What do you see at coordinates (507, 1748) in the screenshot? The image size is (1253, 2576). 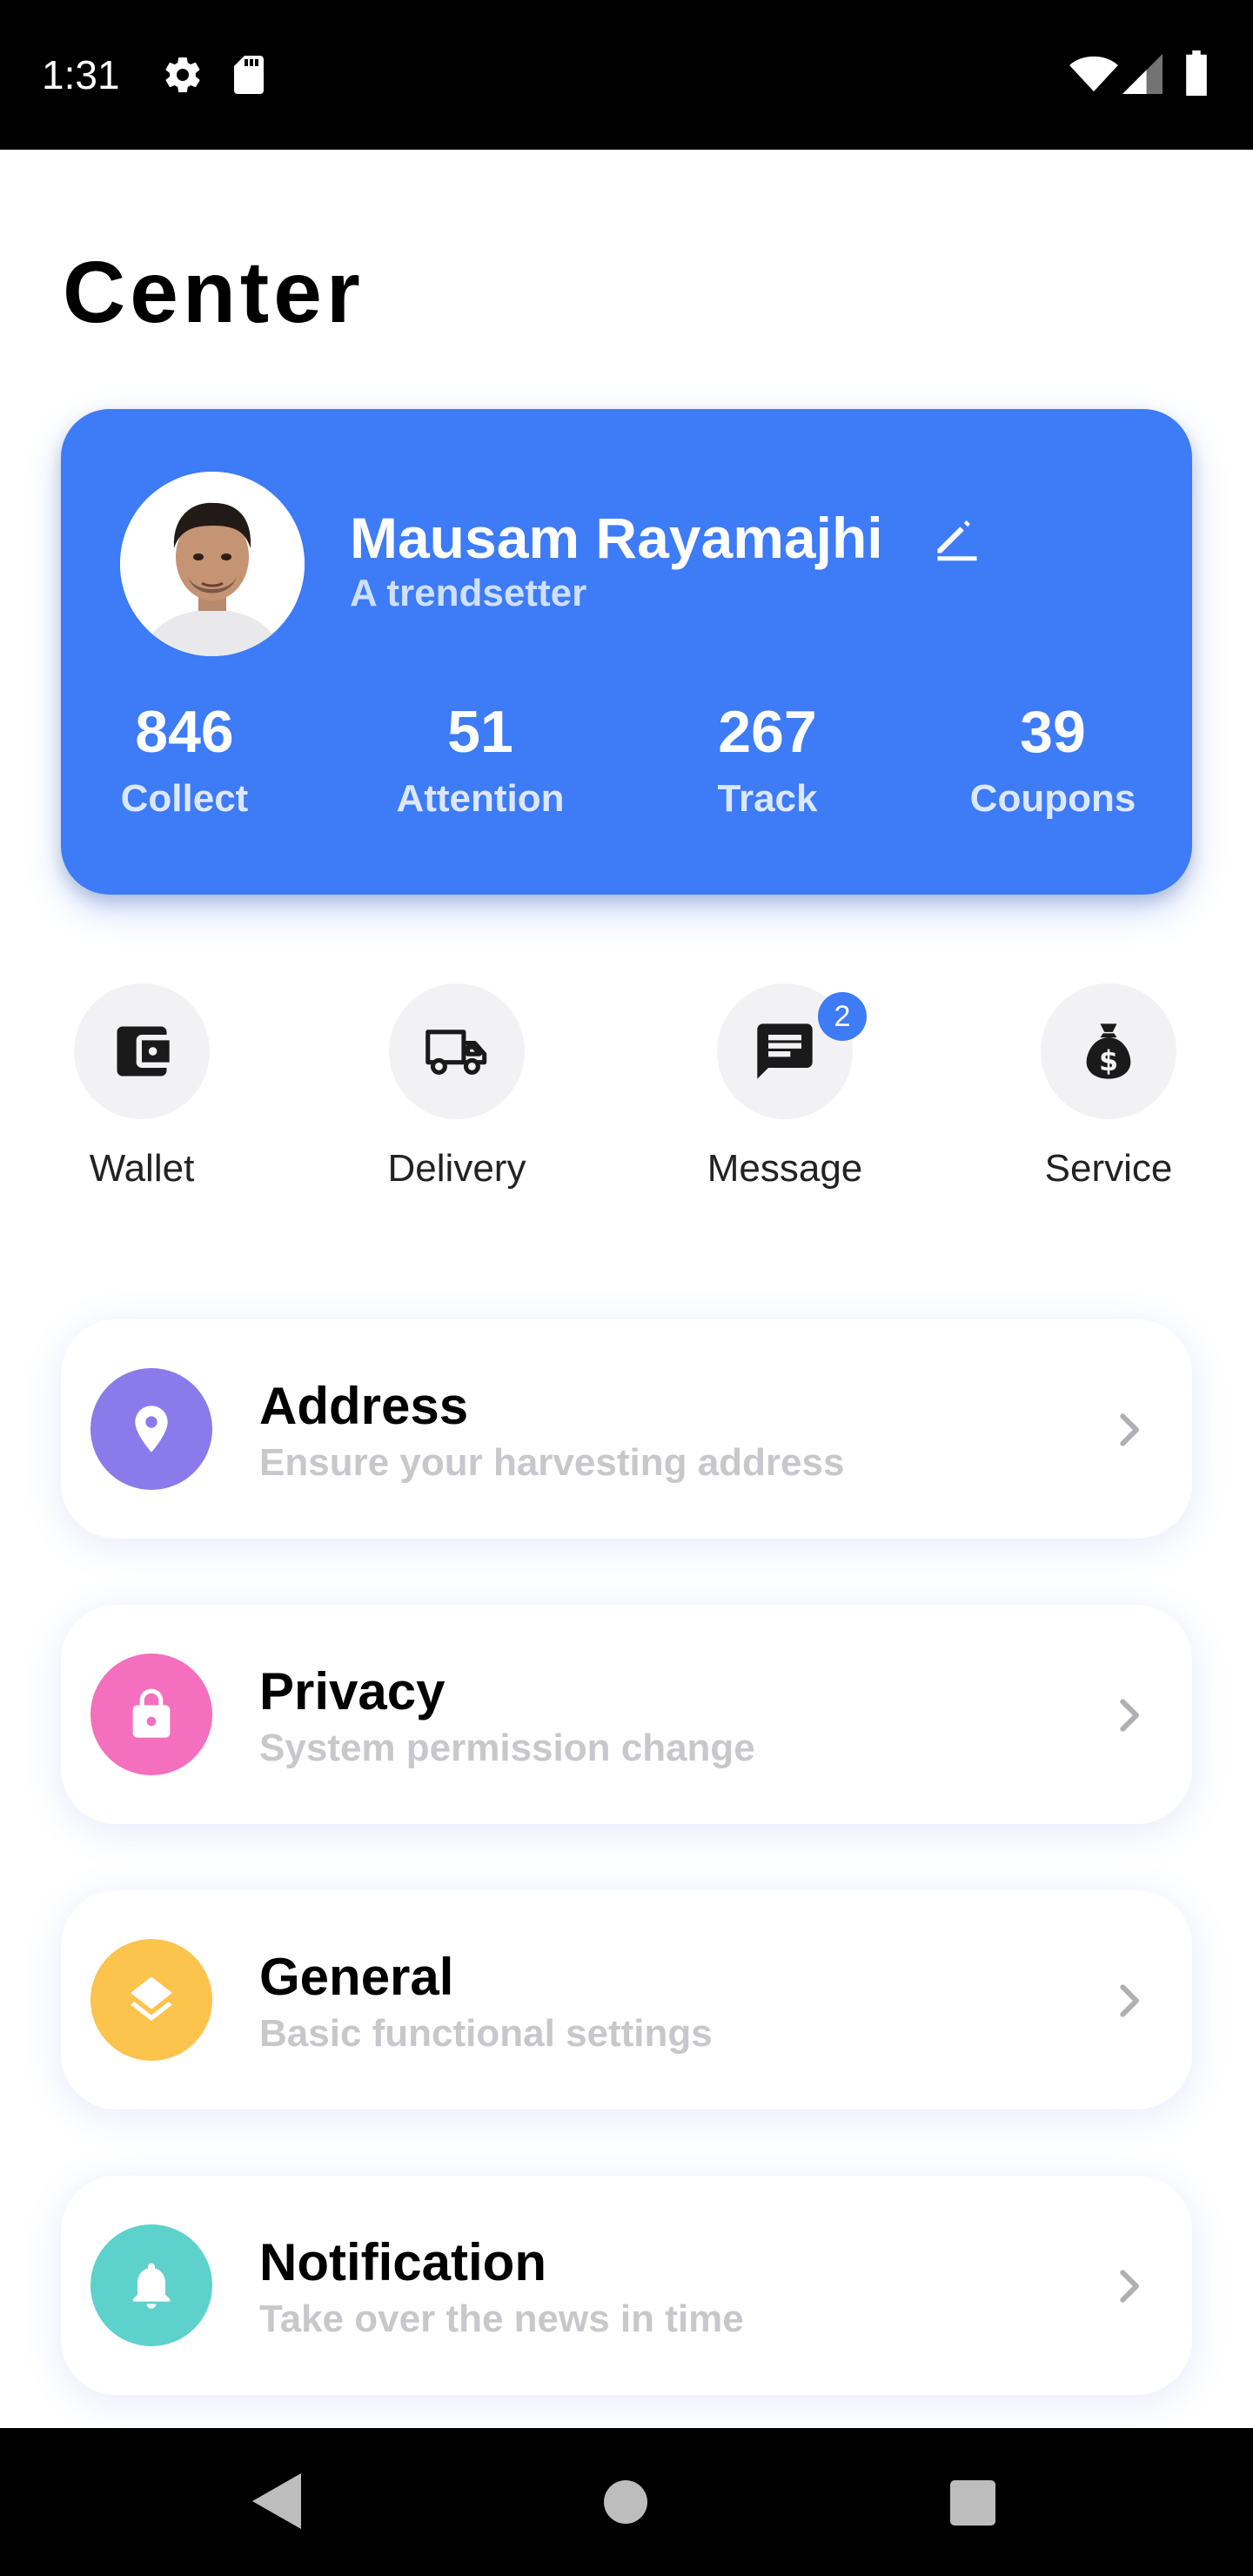 I see `menu-item-subtitle: System permission change` at bounding box center [507, 1748].